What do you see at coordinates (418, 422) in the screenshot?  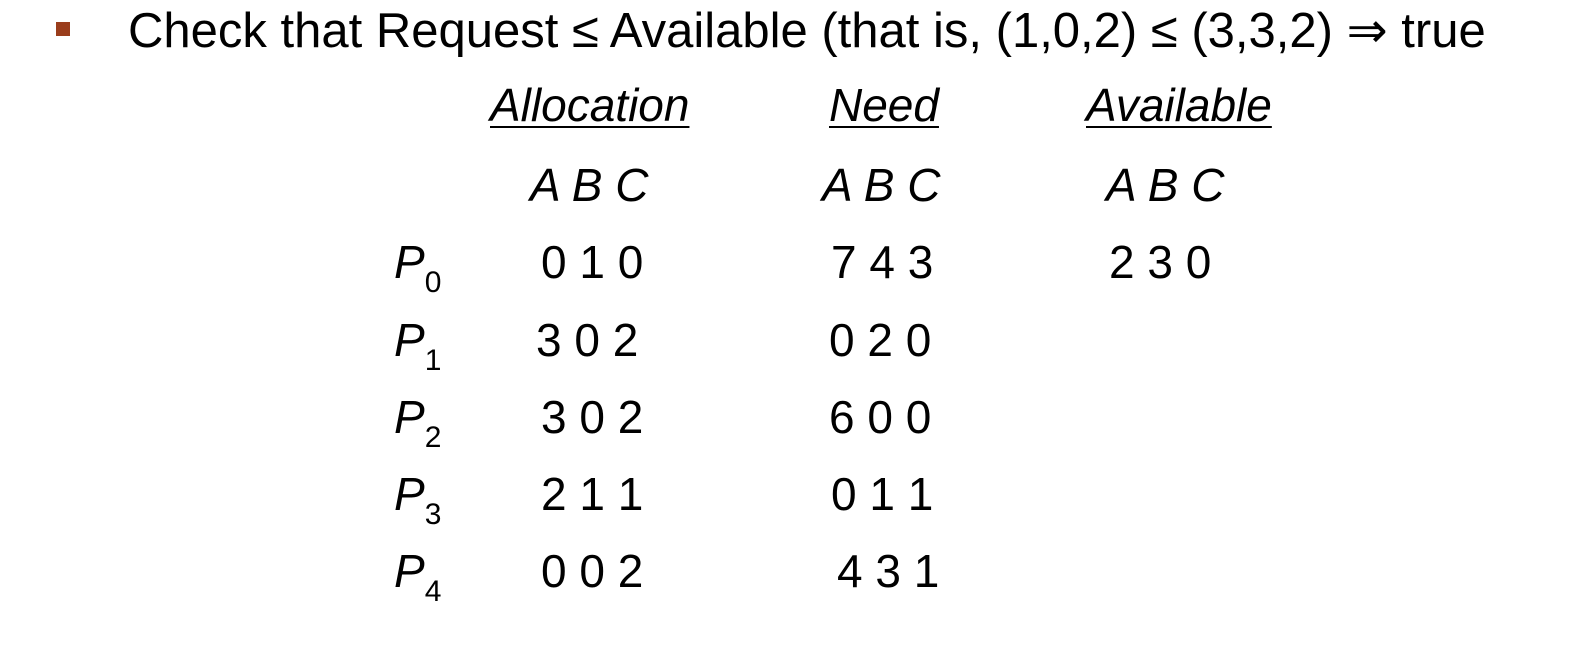 I see `process-label-p2: P2` at bounding box center [418, 422].